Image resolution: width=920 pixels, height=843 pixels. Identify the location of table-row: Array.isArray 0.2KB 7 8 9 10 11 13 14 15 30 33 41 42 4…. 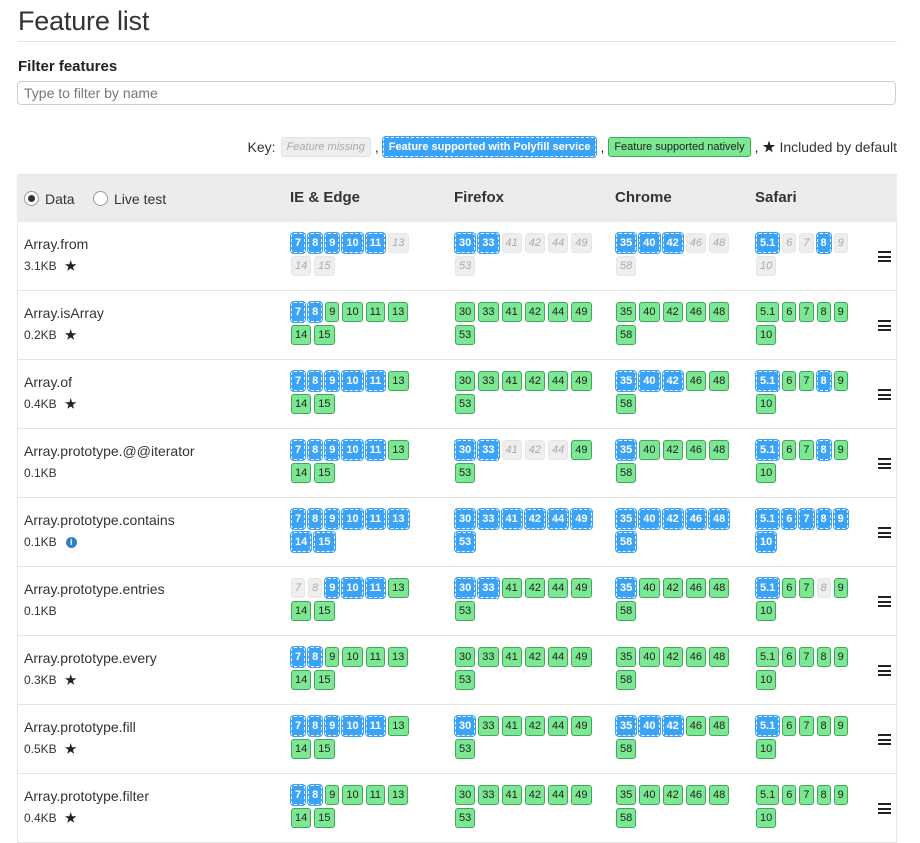
(457, 325).